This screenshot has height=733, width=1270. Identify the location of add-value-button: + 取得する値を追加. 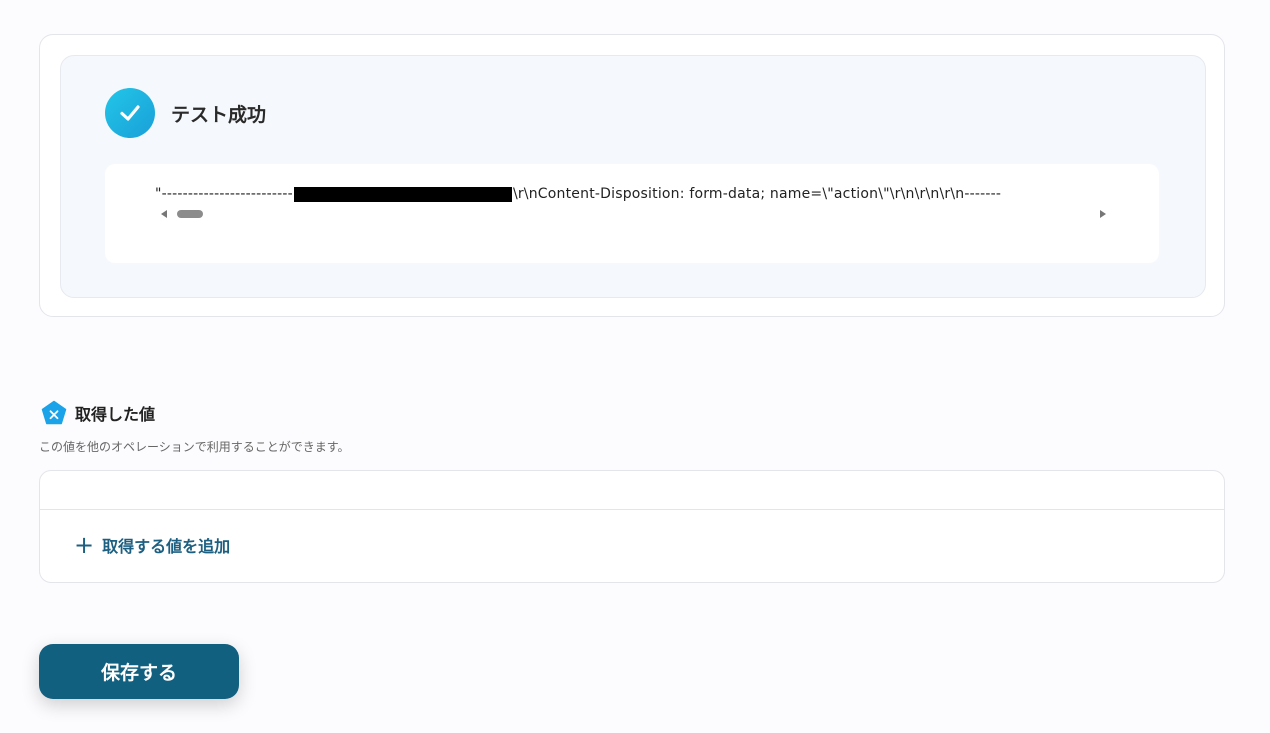
(152, 545).